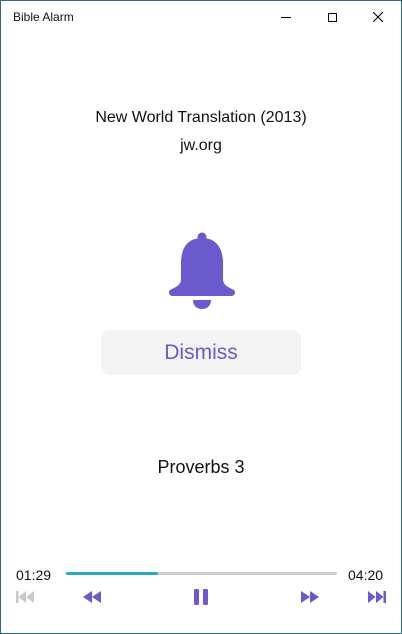  What do you see at coordinates (201, 17) in the screenshot?
I see `title-bar: Bible Alarm` at bounding box center [201, 17].